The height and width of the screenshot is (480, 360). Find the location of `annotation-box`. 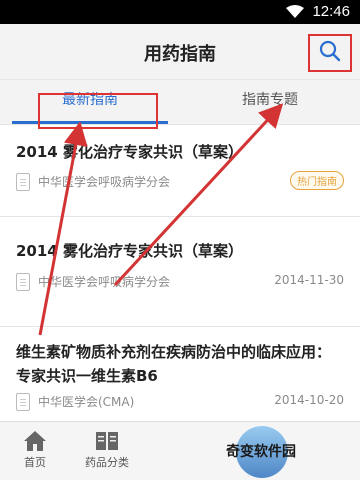

annotation-box is located at coordinates (98, 111).